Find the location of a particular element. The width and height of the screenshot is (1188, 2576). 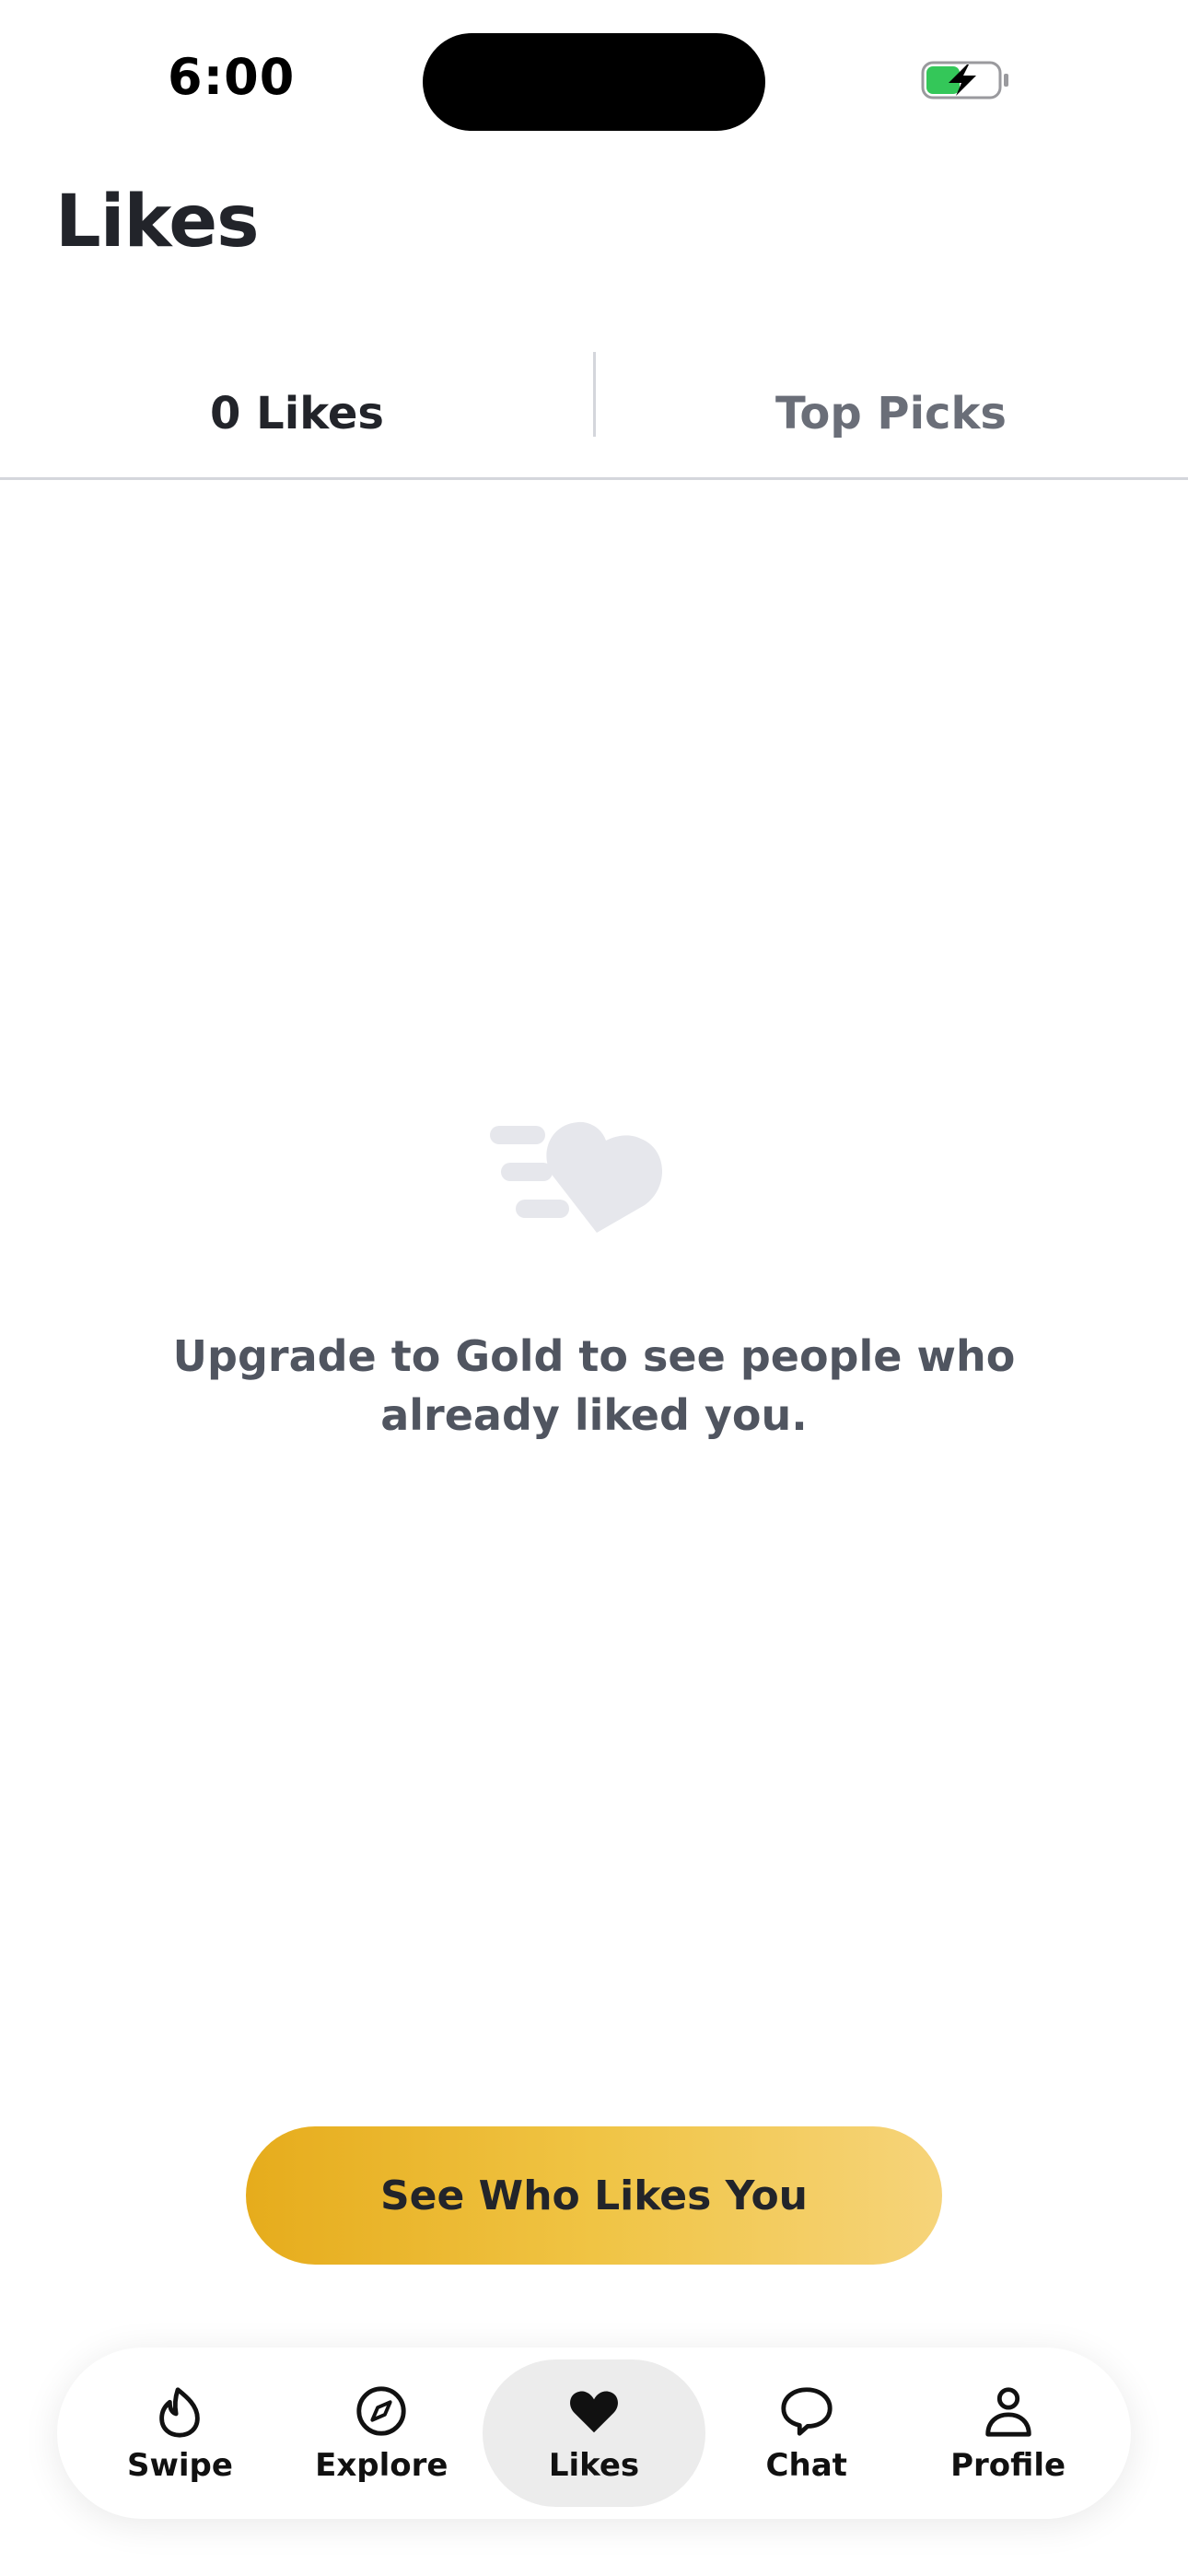

tab-top-picks: Top Picks is located at coordinates (891, 413).